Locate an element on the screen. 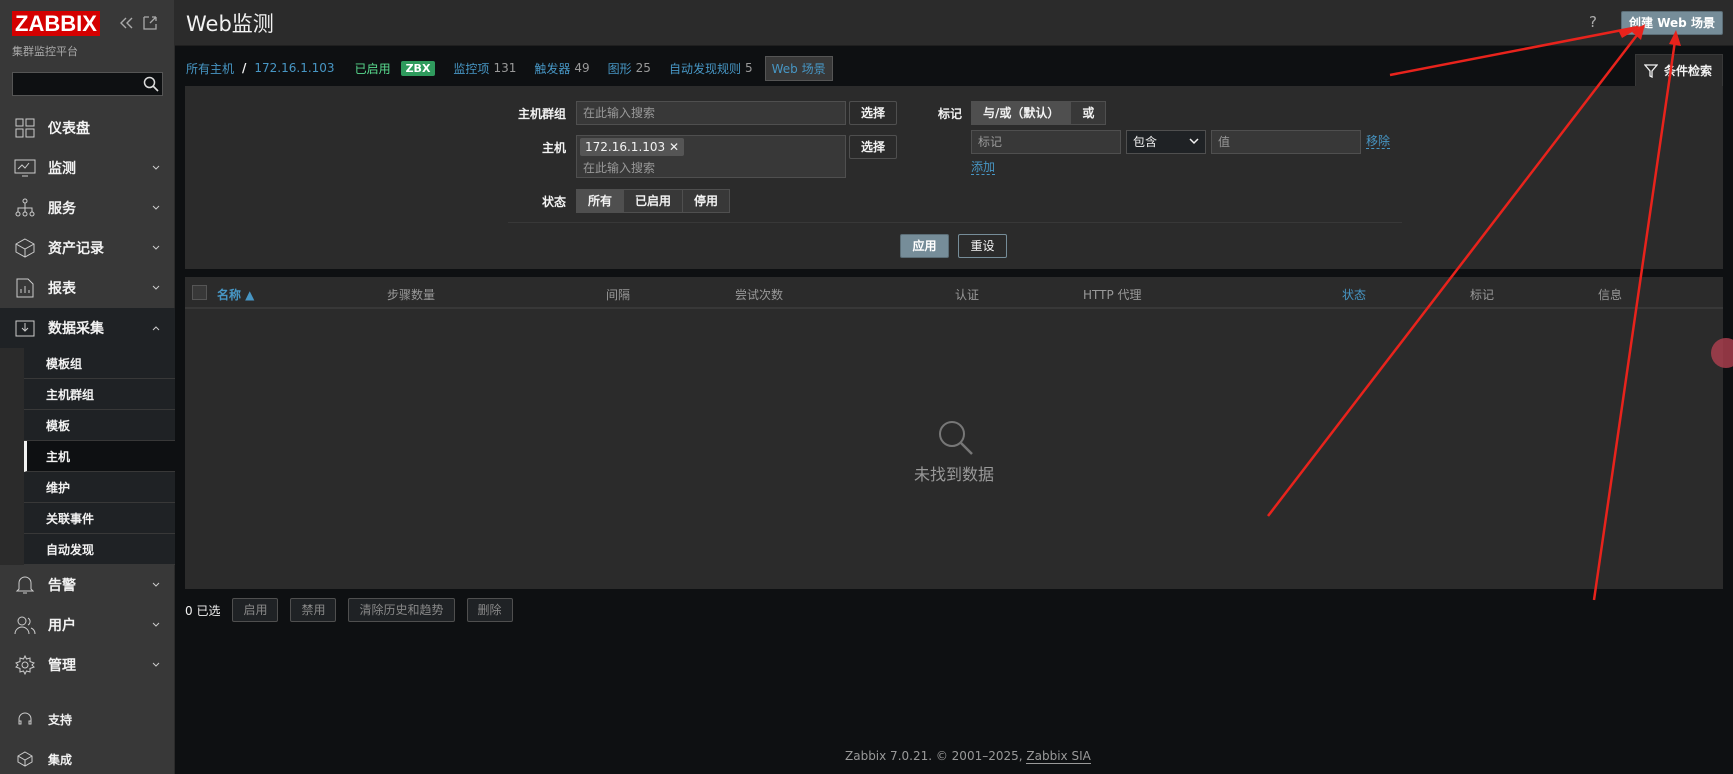  menu-label: 支持 is located at coordinates (60, 719).